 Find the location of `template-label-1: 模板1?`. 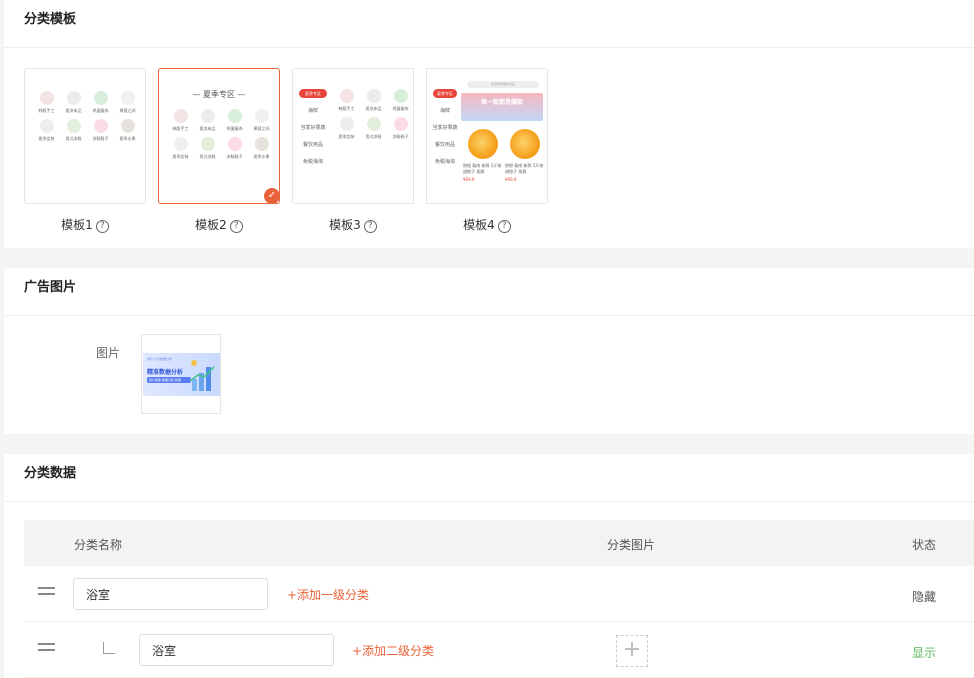

template-label-1: 模板1? is located at coordinates (85, 224).